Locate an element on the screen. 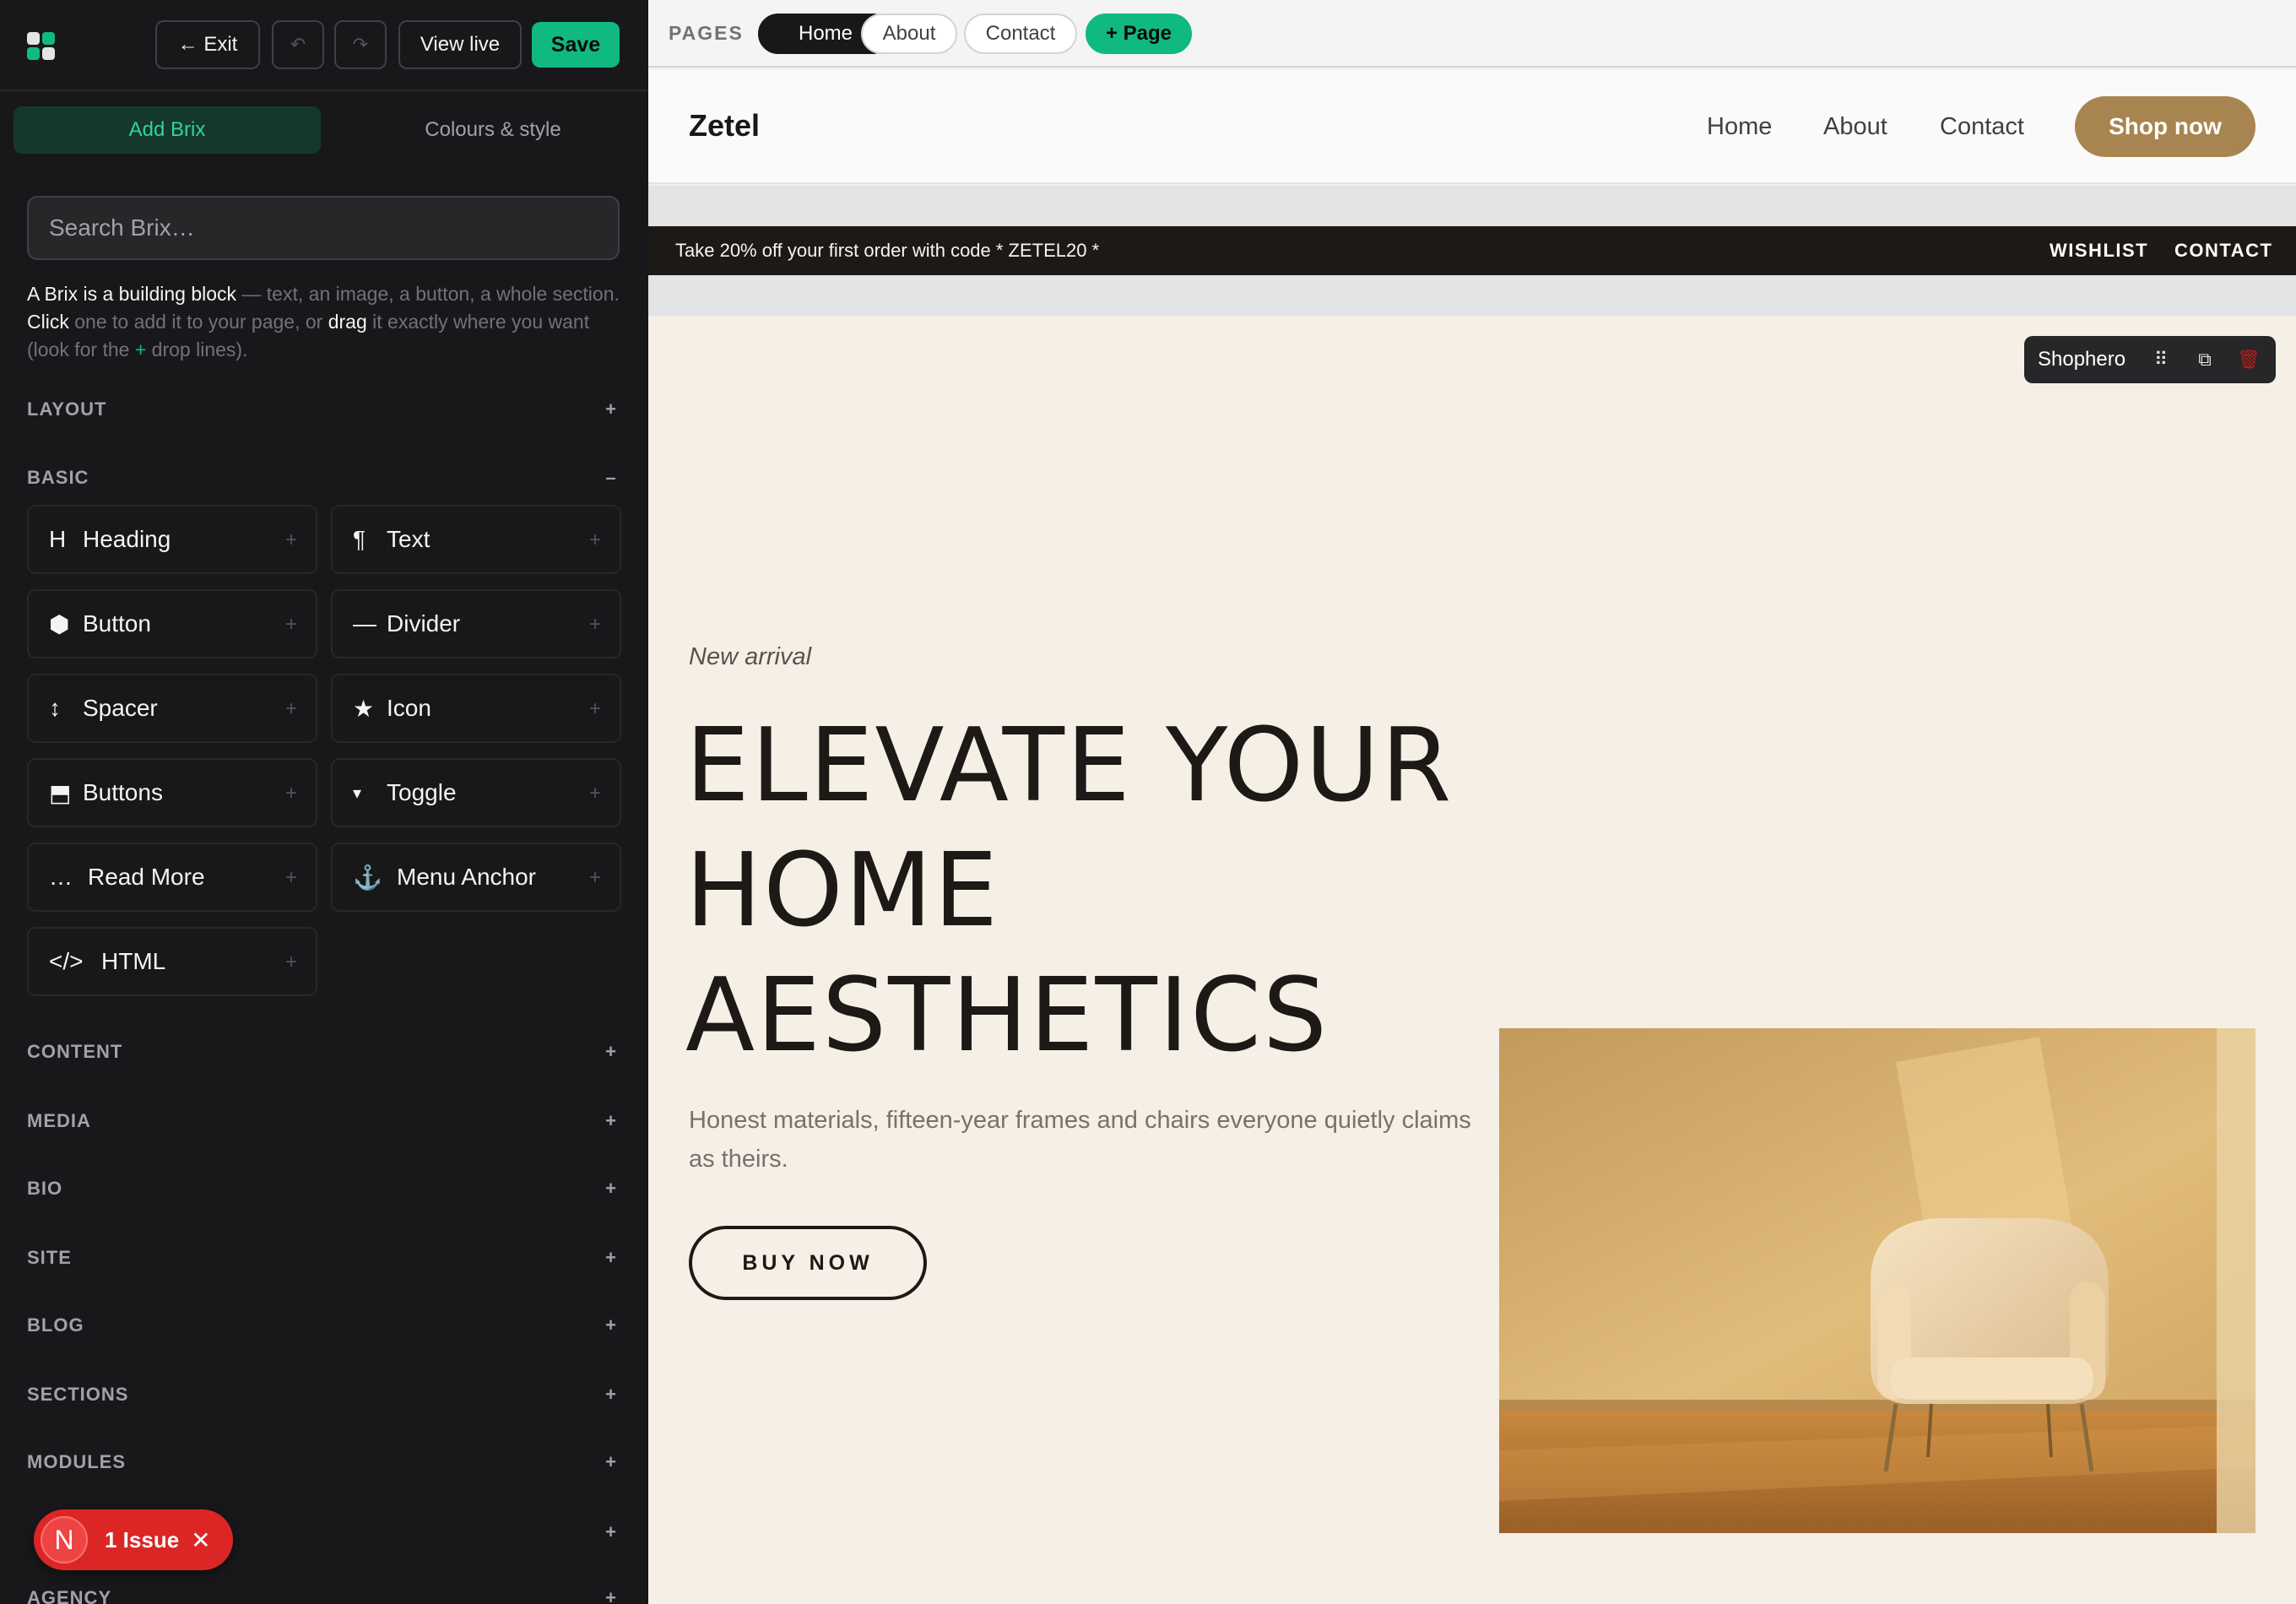 Image resolution: width=2296 pixels, height=1604 pixels. add-page-button: + Page is located at coordinates (1139, 34).